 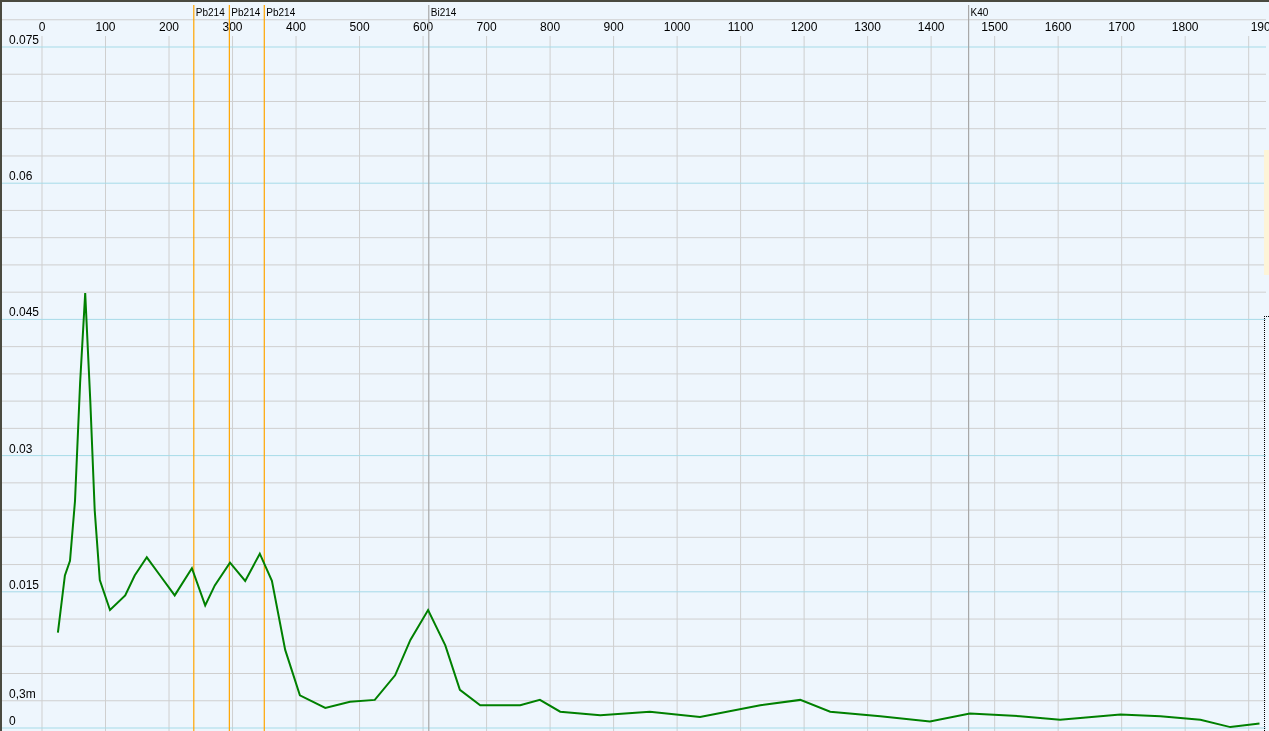 I want to click on axis-label: 200, so click(x=169, y=27).